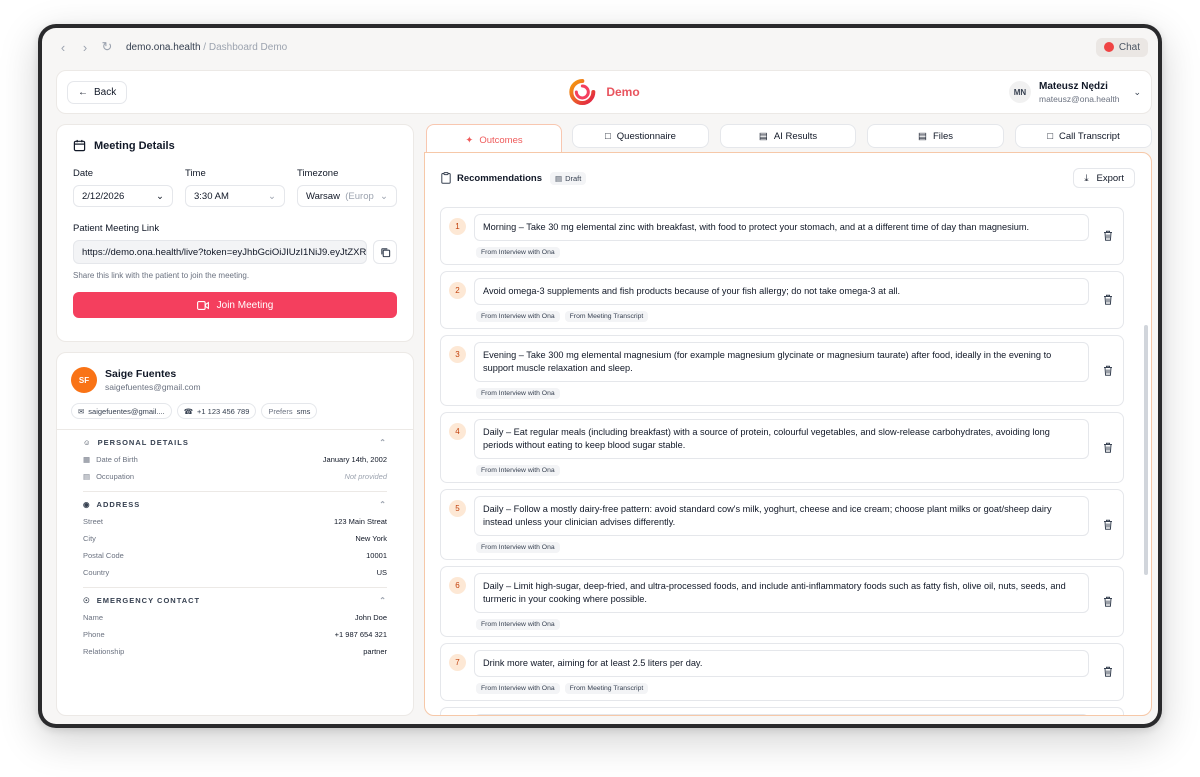  I want to click on user-icon: ☺, so click(87, 442).